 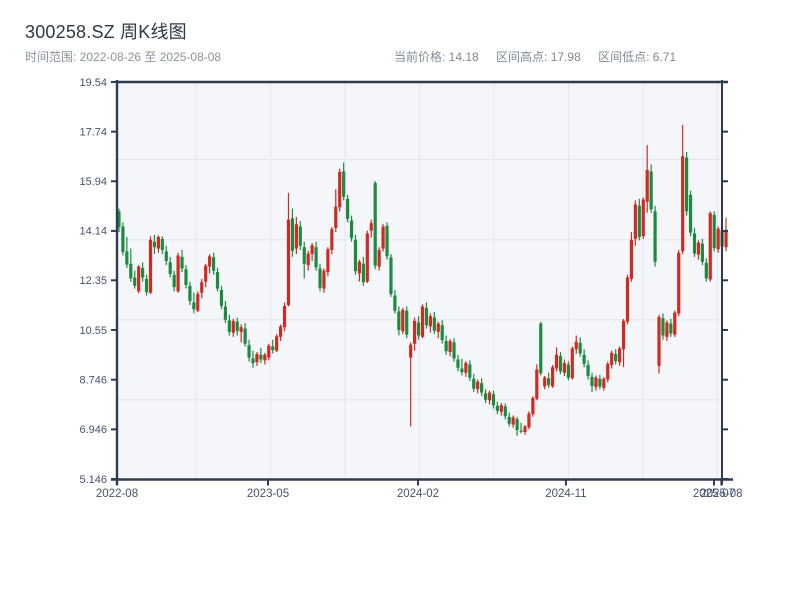 What do you see at coordinates (93, 331) in the screenshot?
I see `y-tick-label: 10.55` at bounding box center [93, 331].